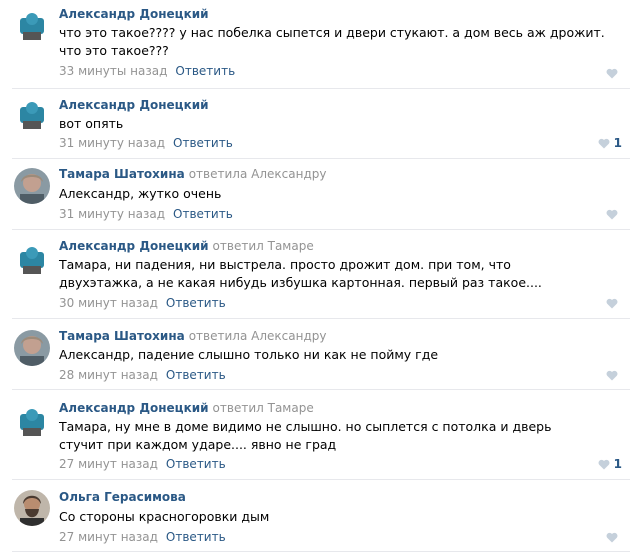 This screenshot has height=554, width=642. What do you see at coordinates (108, 375) in the screenshot?
I see `comment-time: 28 минут назад` at bounding box center [108, 375].